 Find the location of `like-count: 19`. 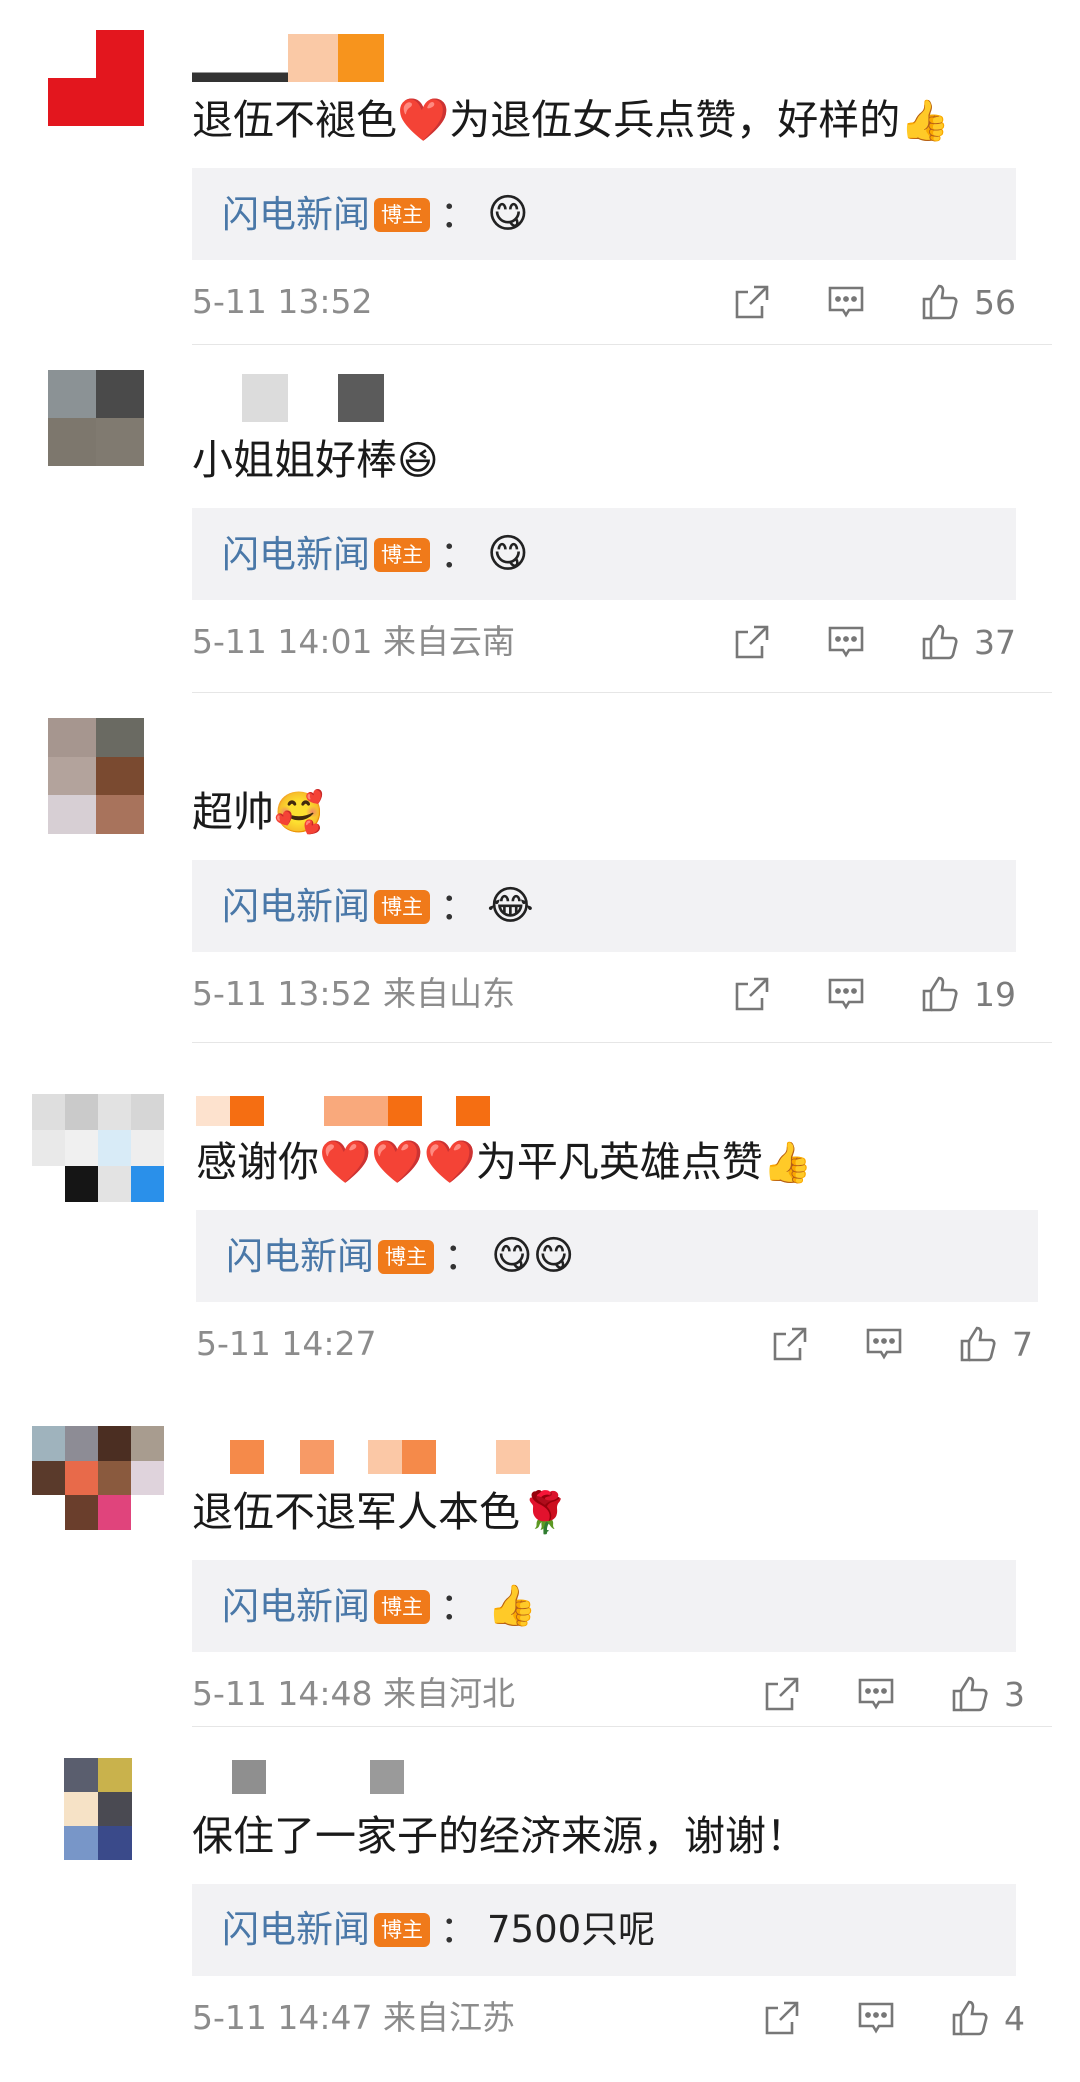

like-count: 19 is located at coordinates (995, 994).